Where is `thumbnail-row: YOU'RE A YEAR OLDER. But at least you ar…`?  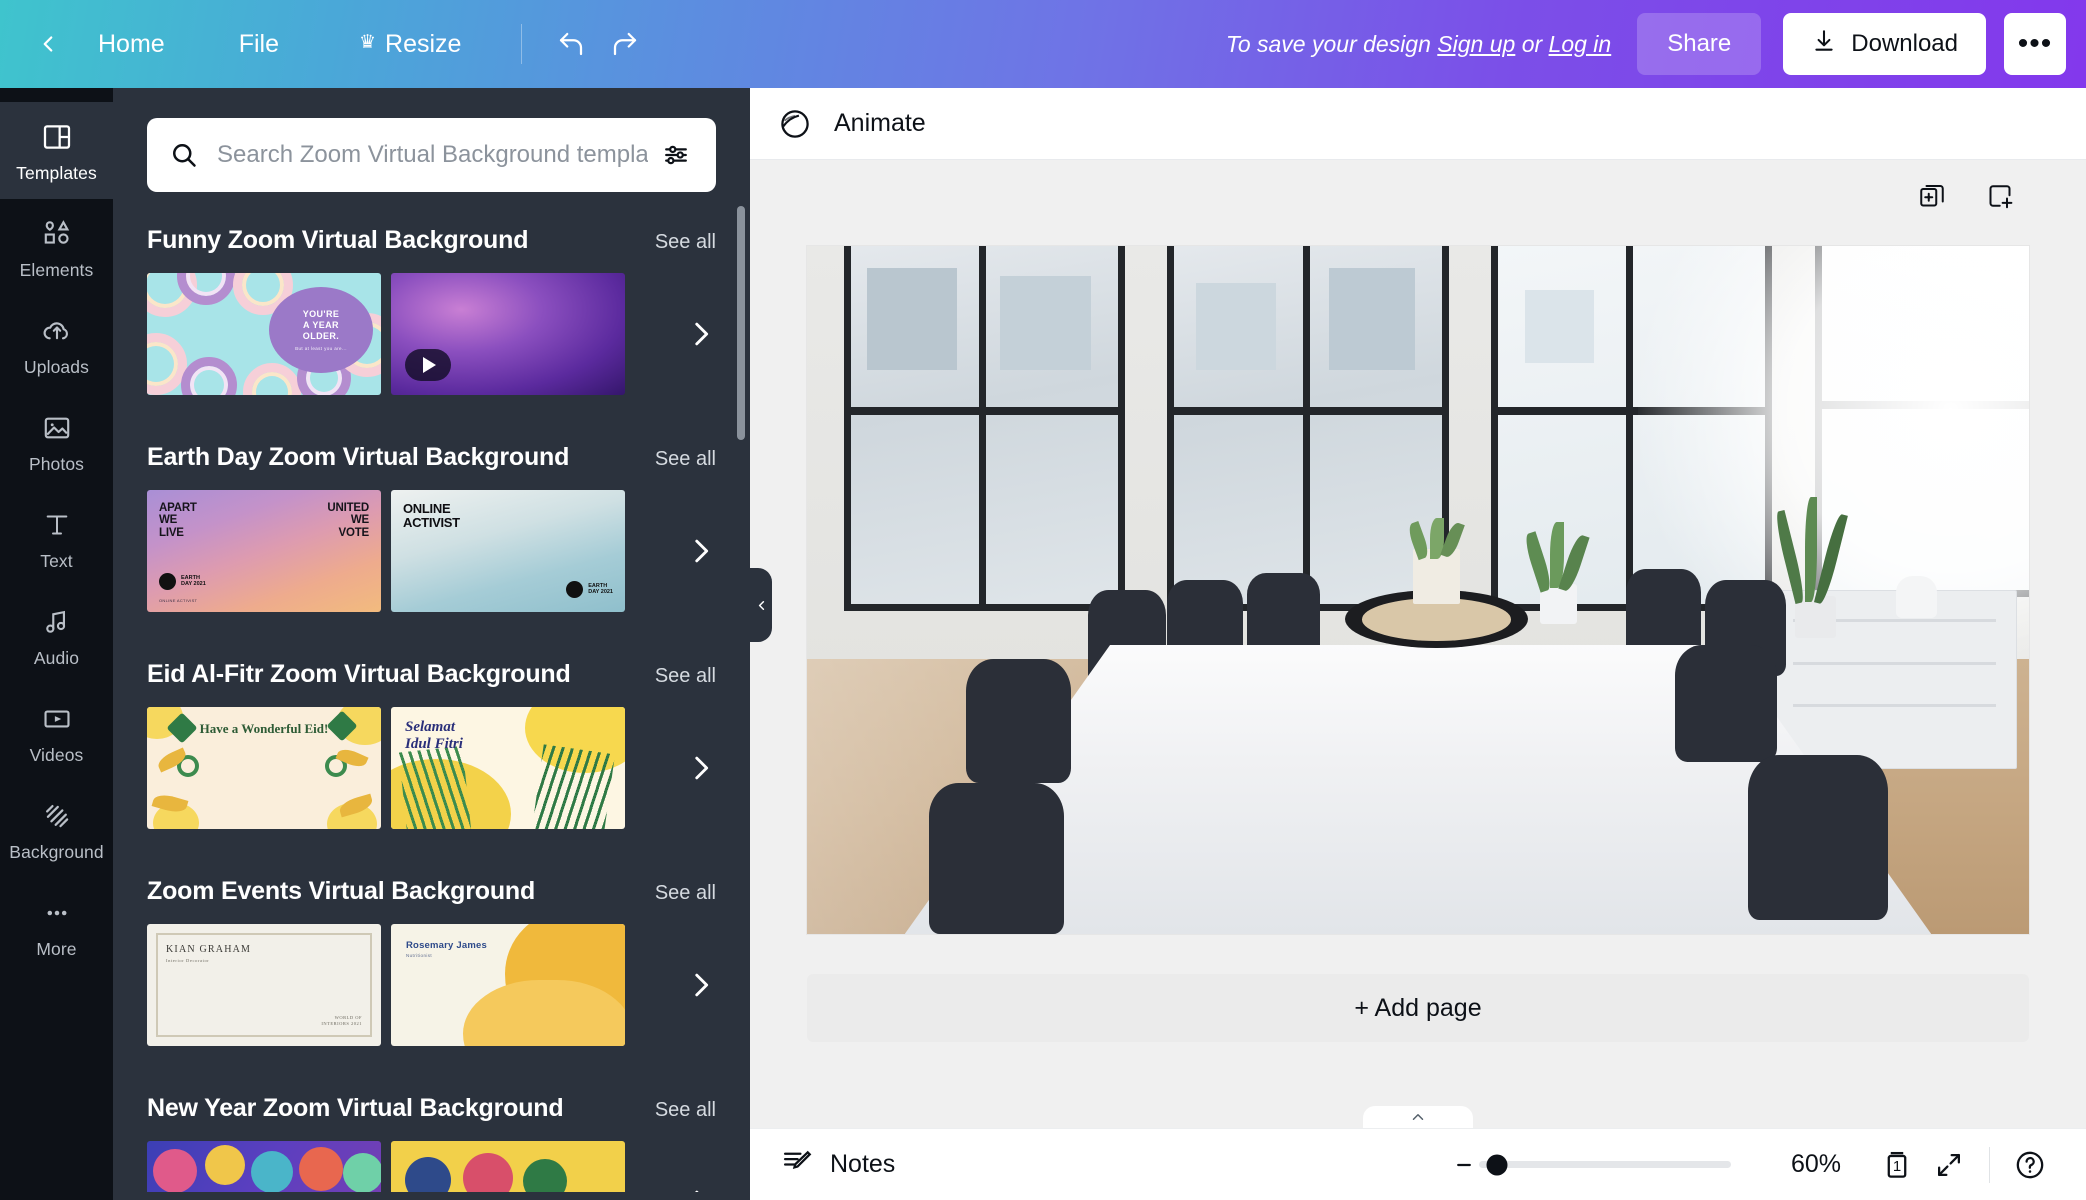 thumbnail-row: YOU'RE A YEAR OLDER. But at least you ar… is located at coordinates (448, 334).